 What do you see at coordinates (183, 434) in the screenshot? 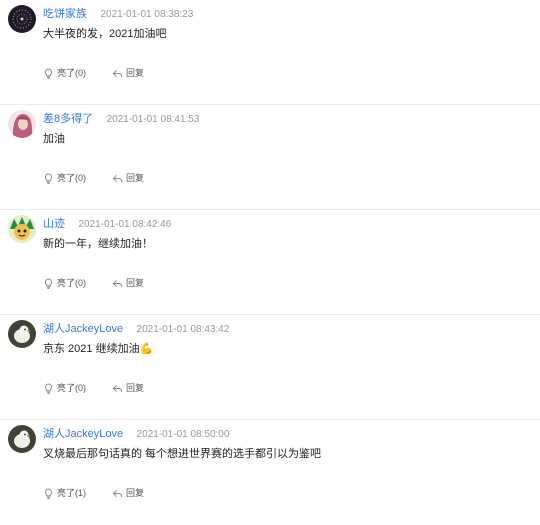
I see `timestamp: 2021-01-01 08:50:00` at bounding box center [183, 434].